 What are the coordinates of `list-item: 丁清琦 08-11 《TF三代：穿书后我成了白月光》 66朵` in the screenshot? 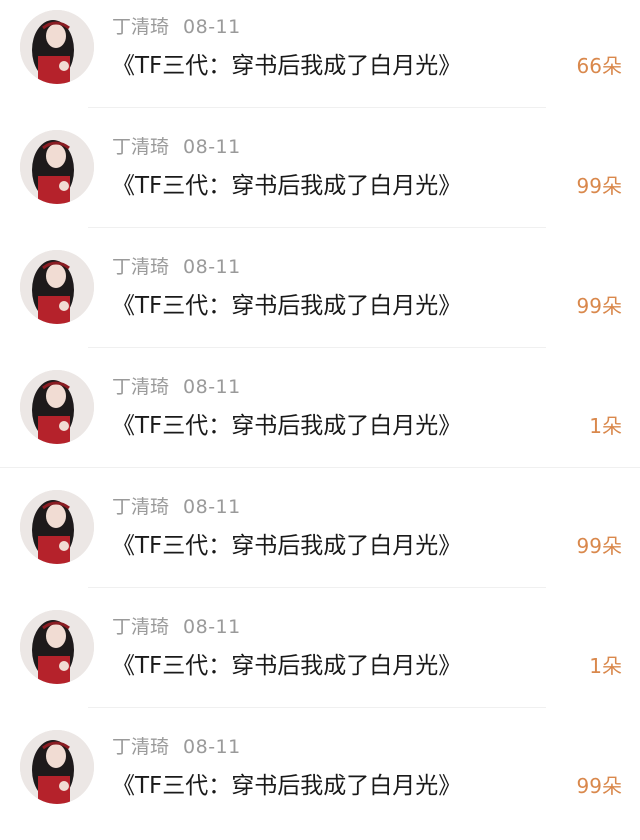 It's located at (320, 60).